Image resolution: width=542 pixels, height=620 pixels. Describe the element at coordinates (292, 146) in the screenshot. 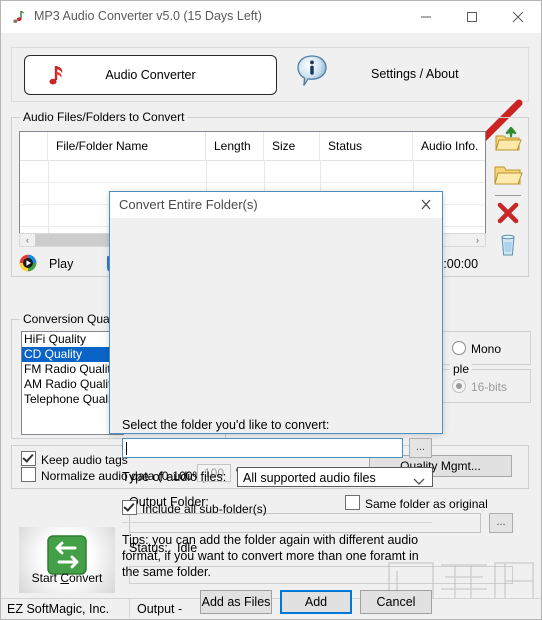

I see `column-header-size: Size` at that location.